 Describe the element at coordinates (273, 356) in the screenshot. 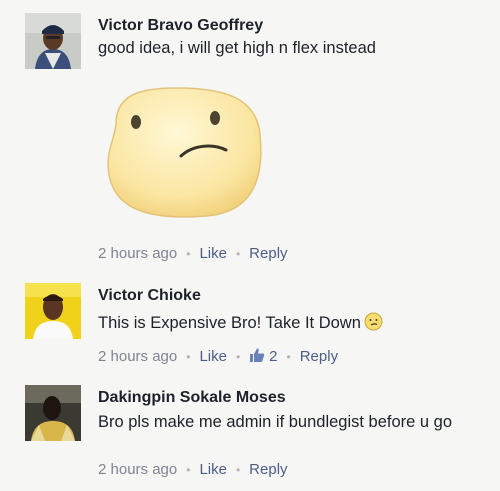

I see `like-count-value: 2` at that location.